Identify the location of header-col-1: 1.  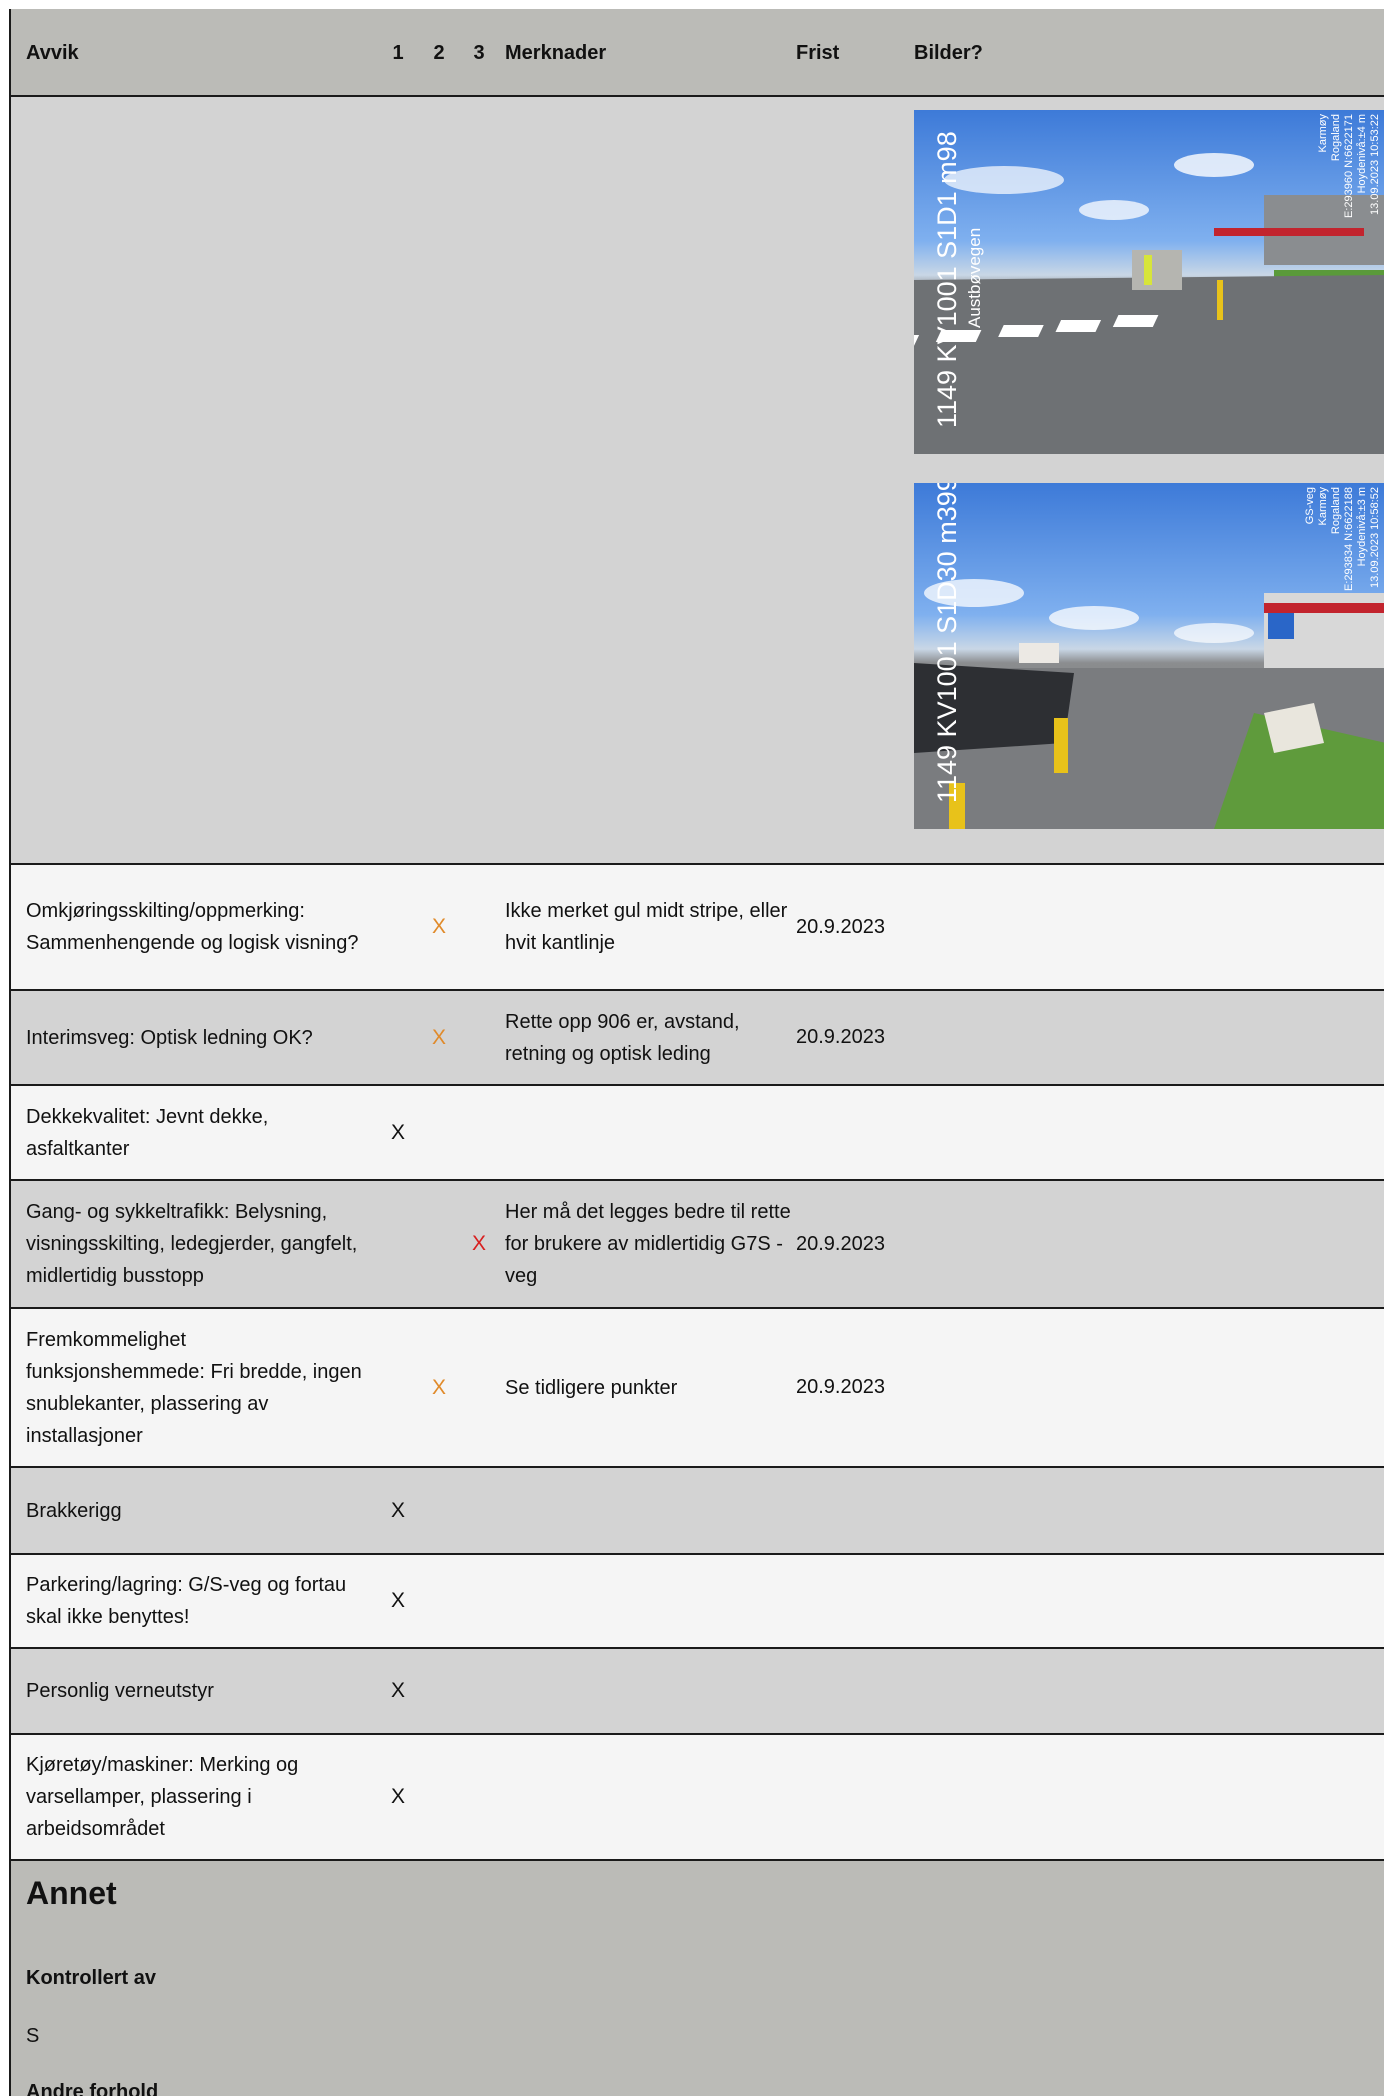
(398, 52).